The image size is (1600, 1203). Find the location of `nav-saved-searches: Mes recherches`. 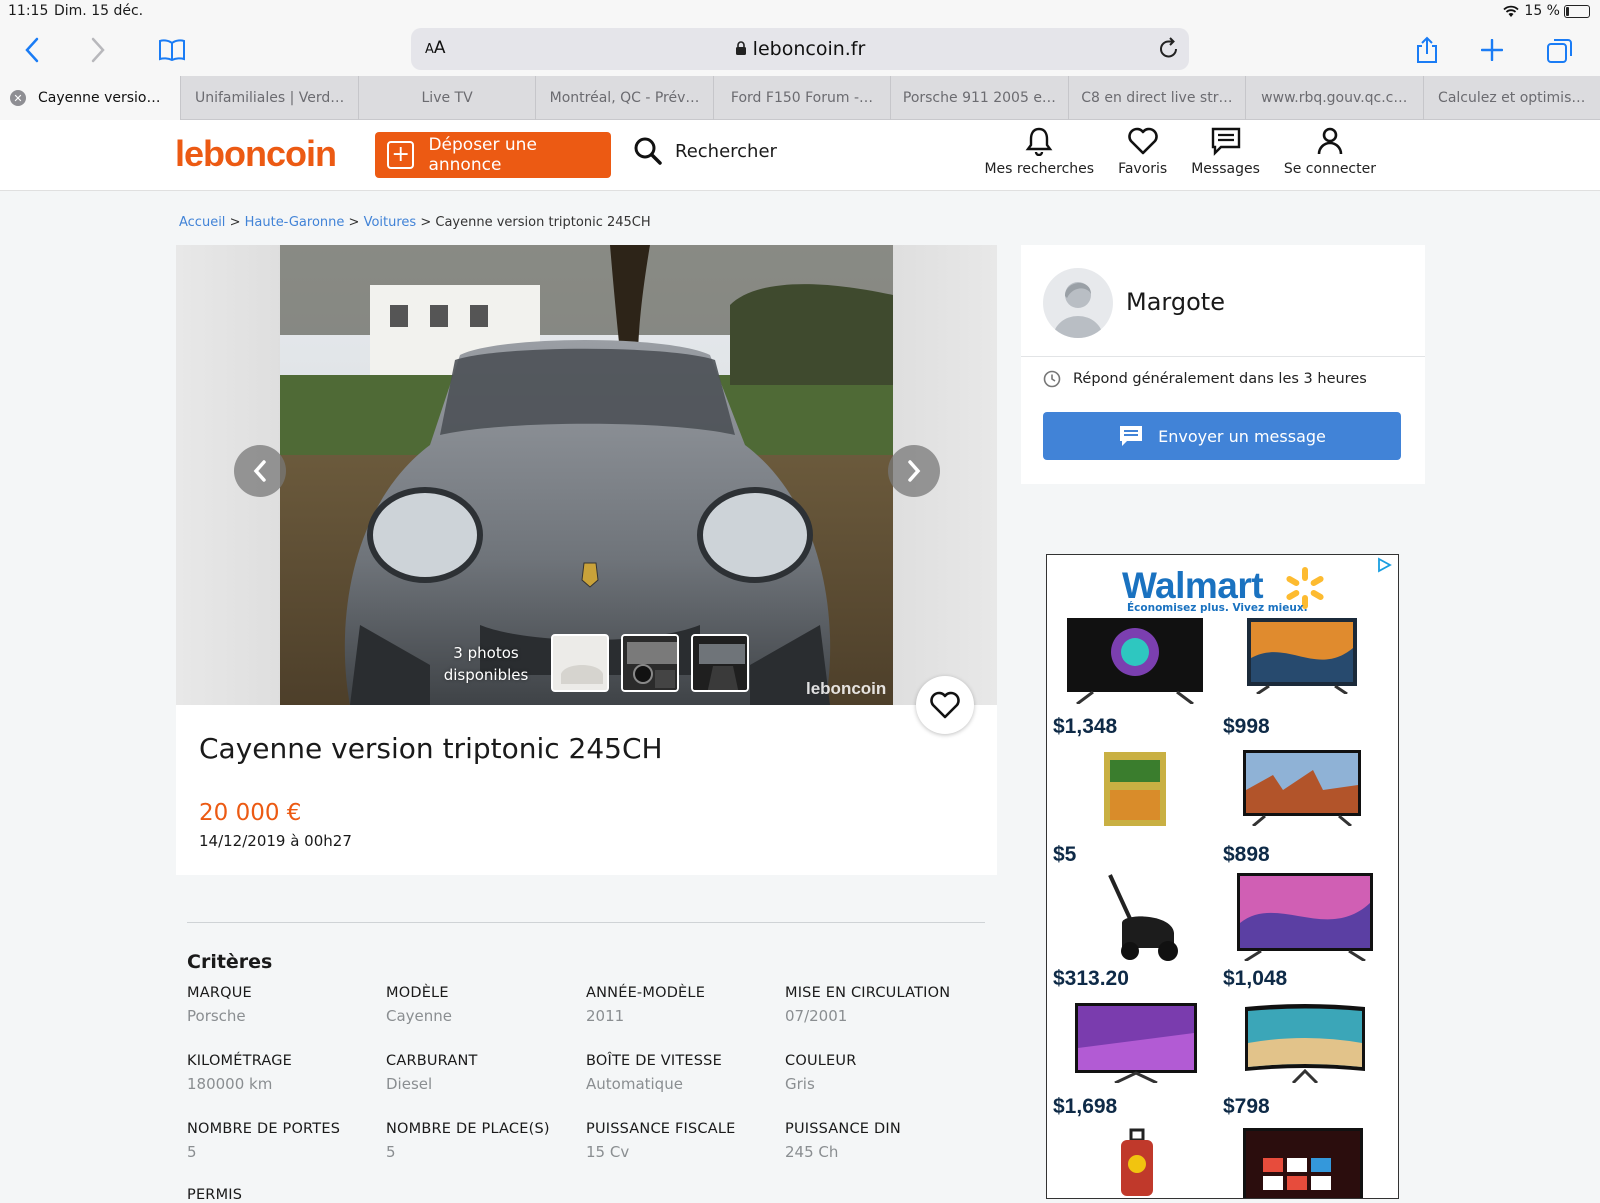

nav-saved-searches: Mes recherches is located at coordinates (1039, 151).